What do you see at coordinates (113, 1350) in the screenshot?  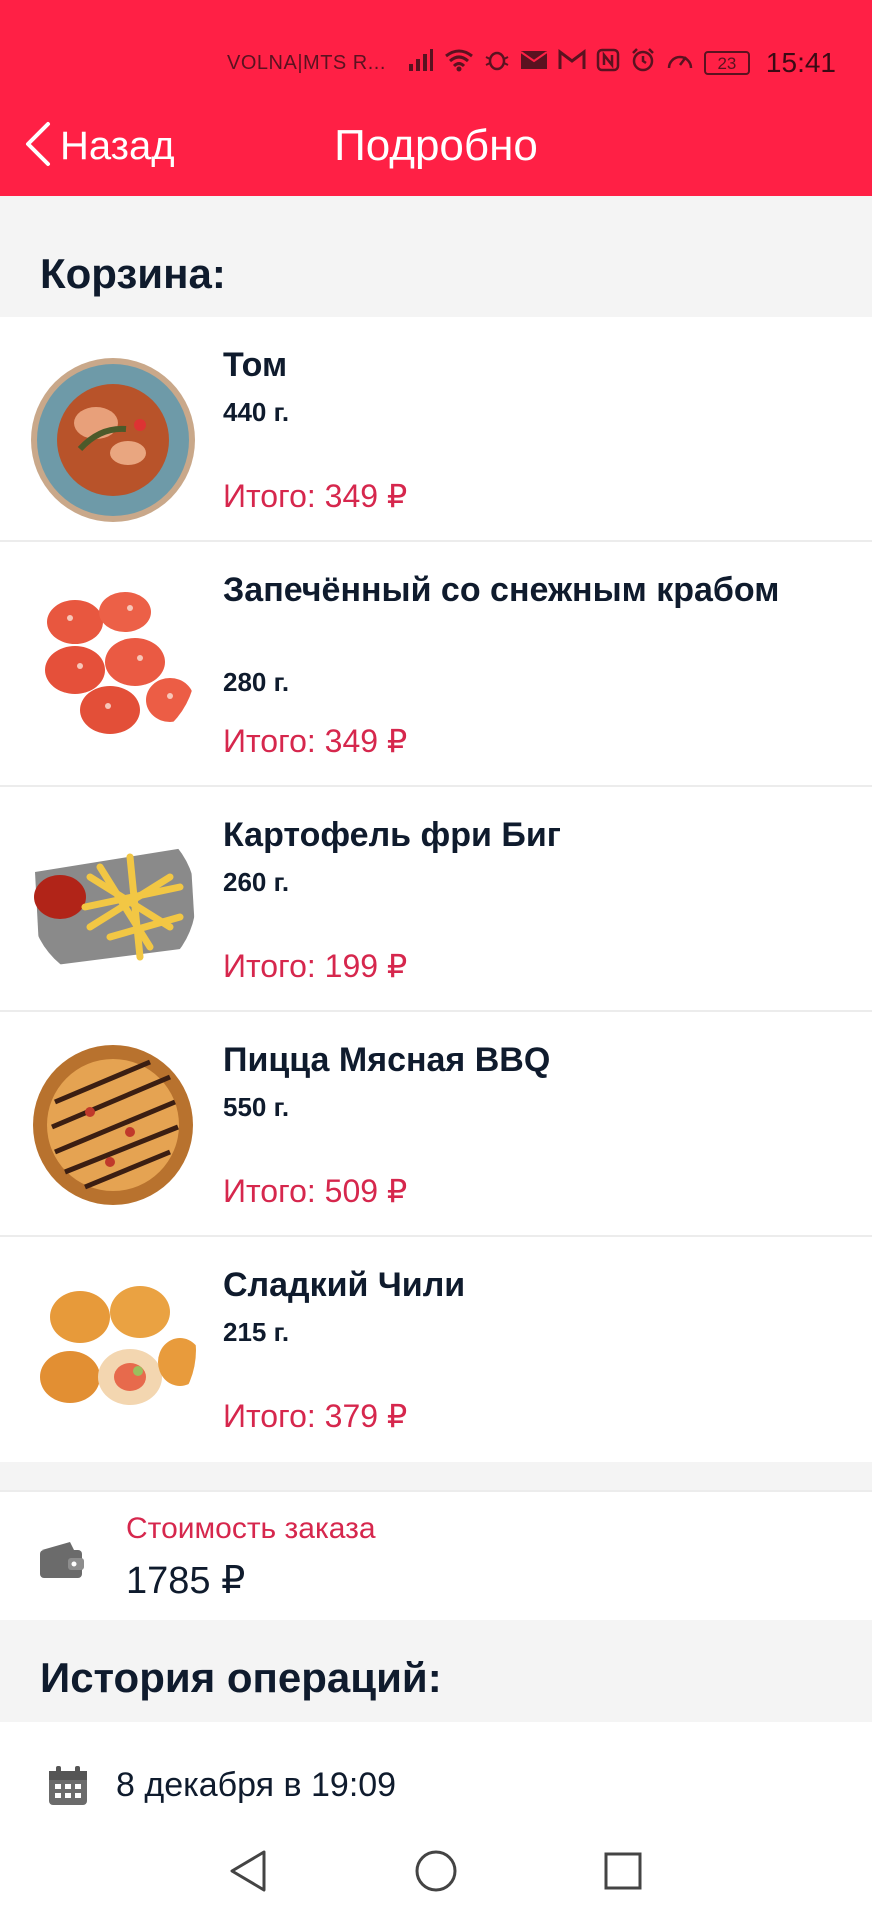 I see `item-image-sushi` at bounding box center [113, 1350].